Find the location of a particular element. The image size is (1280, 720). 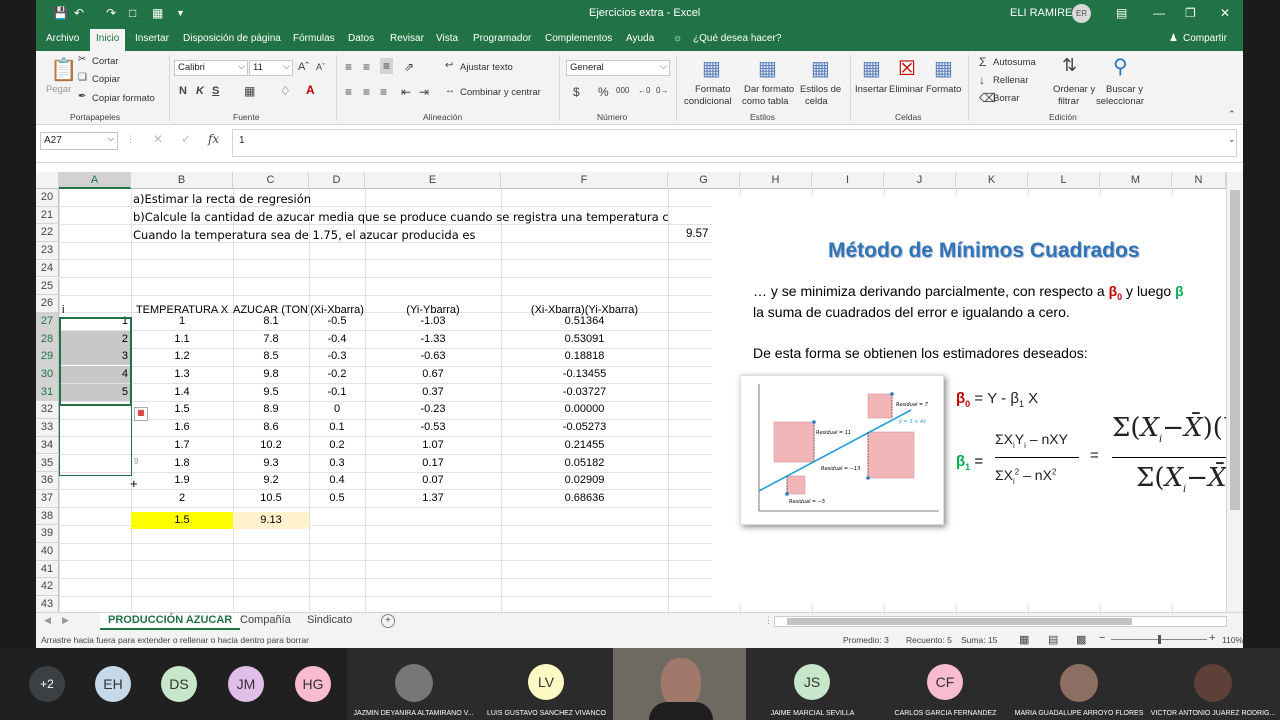

cell-azucar: 8.6 is located at coordinates (271, 427).